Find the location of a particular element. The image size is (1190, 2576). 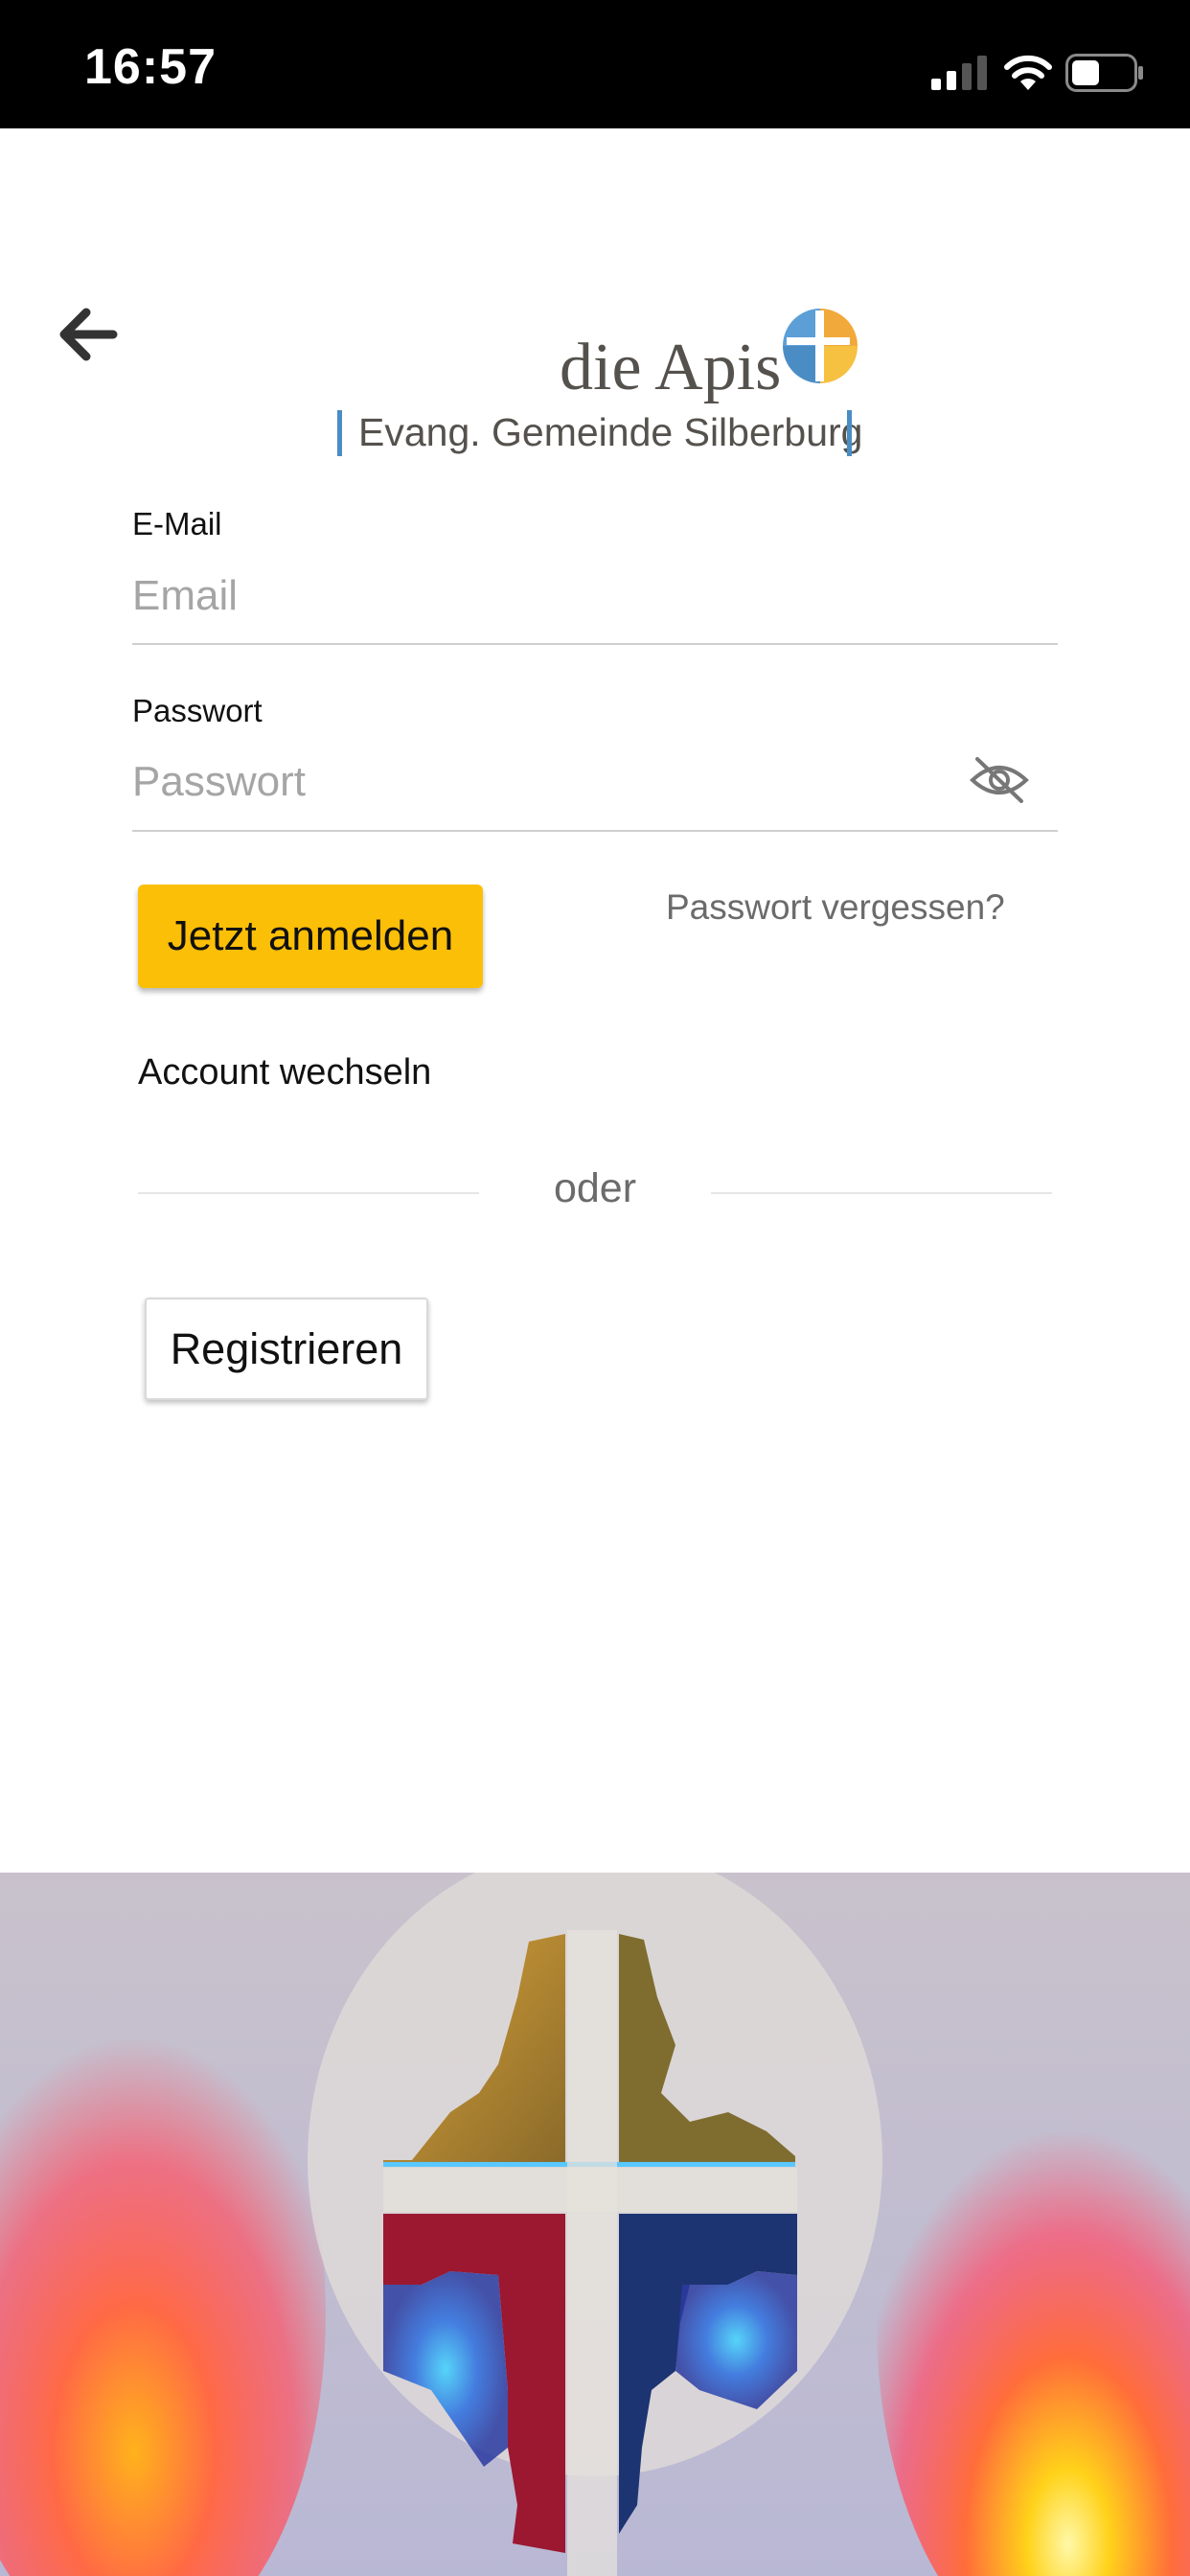

register-button: Registrieren is located at coordinates (287, 1349).